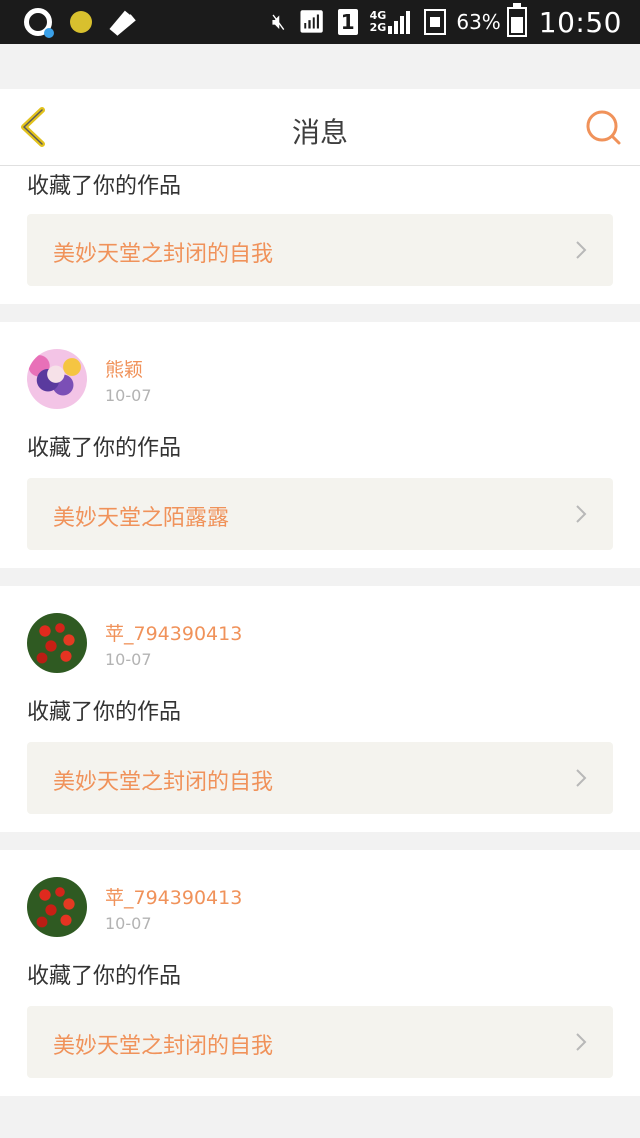  I want to click on app-header: 消息, so click(320, 127).